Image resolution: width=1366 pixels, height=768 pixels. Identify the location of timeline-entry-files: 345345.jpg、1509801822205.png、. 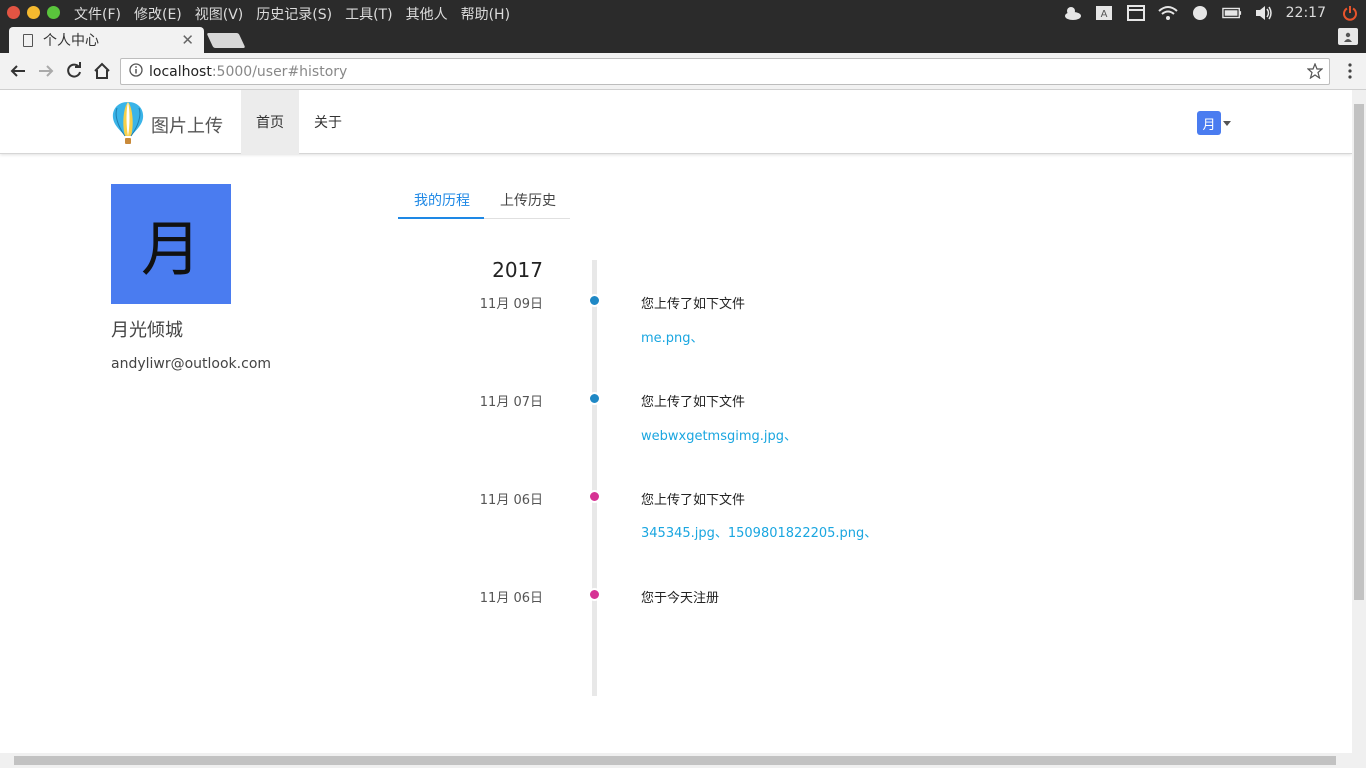
(759, 531).